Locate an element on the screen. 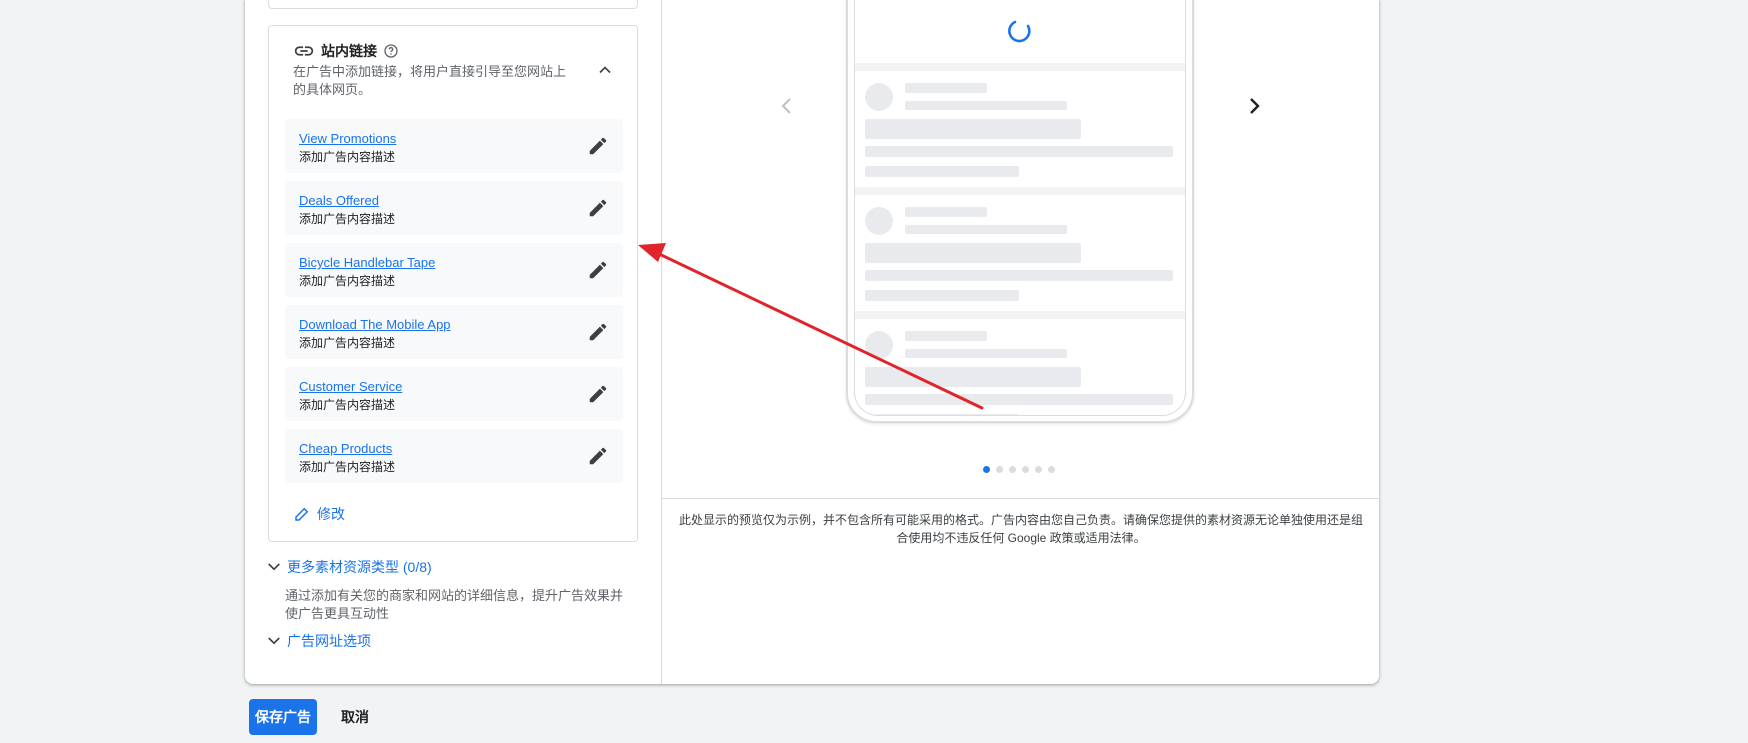  cancel-button: 取消 is located at coordinates (355, 717).